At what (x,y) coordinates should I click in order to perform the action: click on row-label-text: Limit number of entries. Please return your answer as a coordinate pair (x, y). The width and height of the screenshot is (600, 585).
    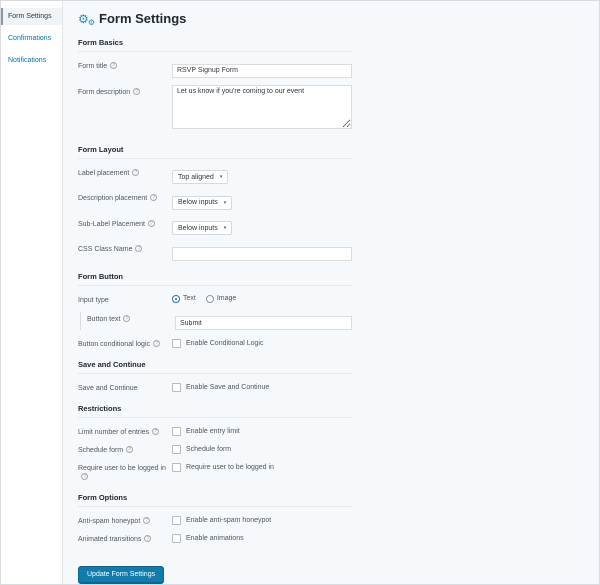
    Looking at the image, I should click on (114, 432).